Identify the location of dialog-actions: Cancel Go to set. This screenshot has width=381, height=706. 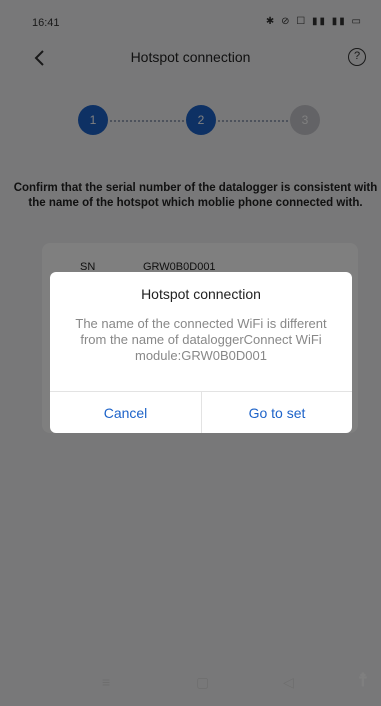
(201, 412).